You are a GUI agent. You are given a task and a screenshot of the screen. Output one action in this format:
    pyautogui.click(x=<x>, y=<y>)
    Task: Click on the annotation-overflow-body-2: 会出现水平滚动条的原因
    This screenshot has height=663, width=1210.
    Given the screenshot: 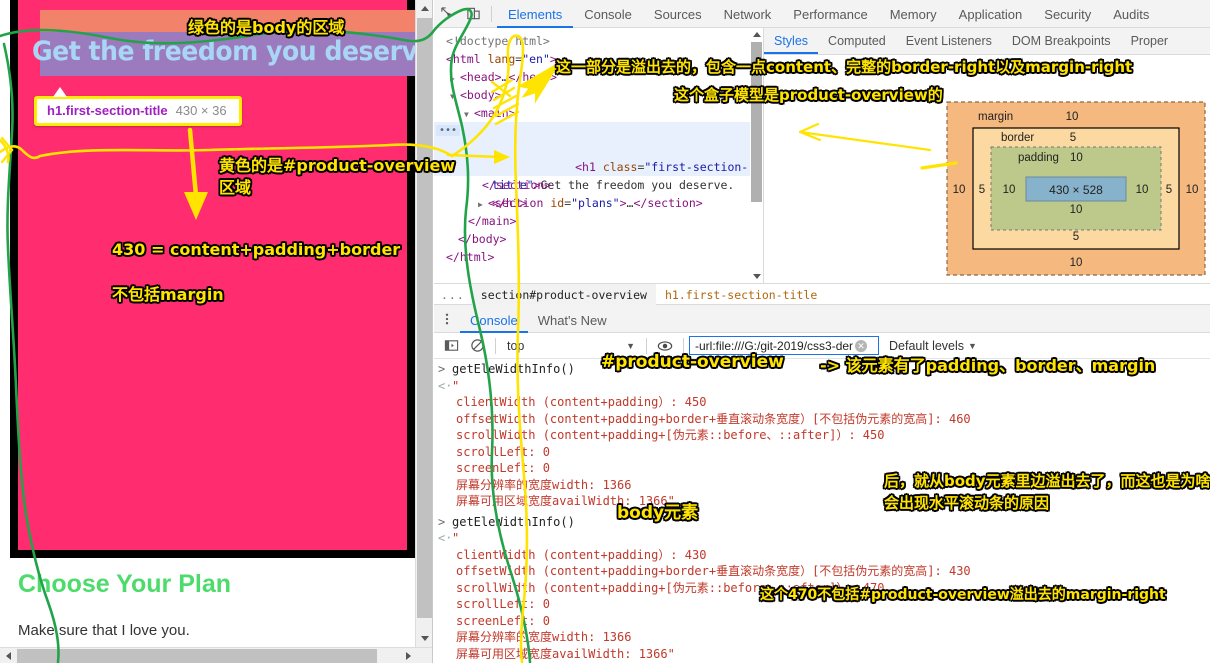 What is the action you would take?
    pyautogui.click(x=967, y=503)
    